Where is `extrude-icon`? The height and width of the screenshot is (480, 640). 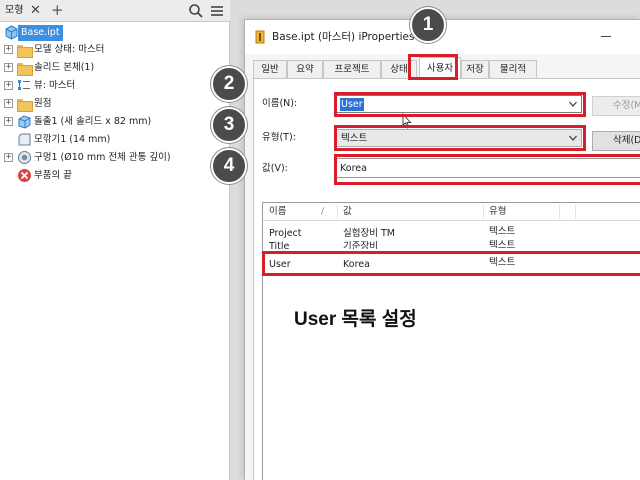 extrude-icon is located at coordinates (24, 122).